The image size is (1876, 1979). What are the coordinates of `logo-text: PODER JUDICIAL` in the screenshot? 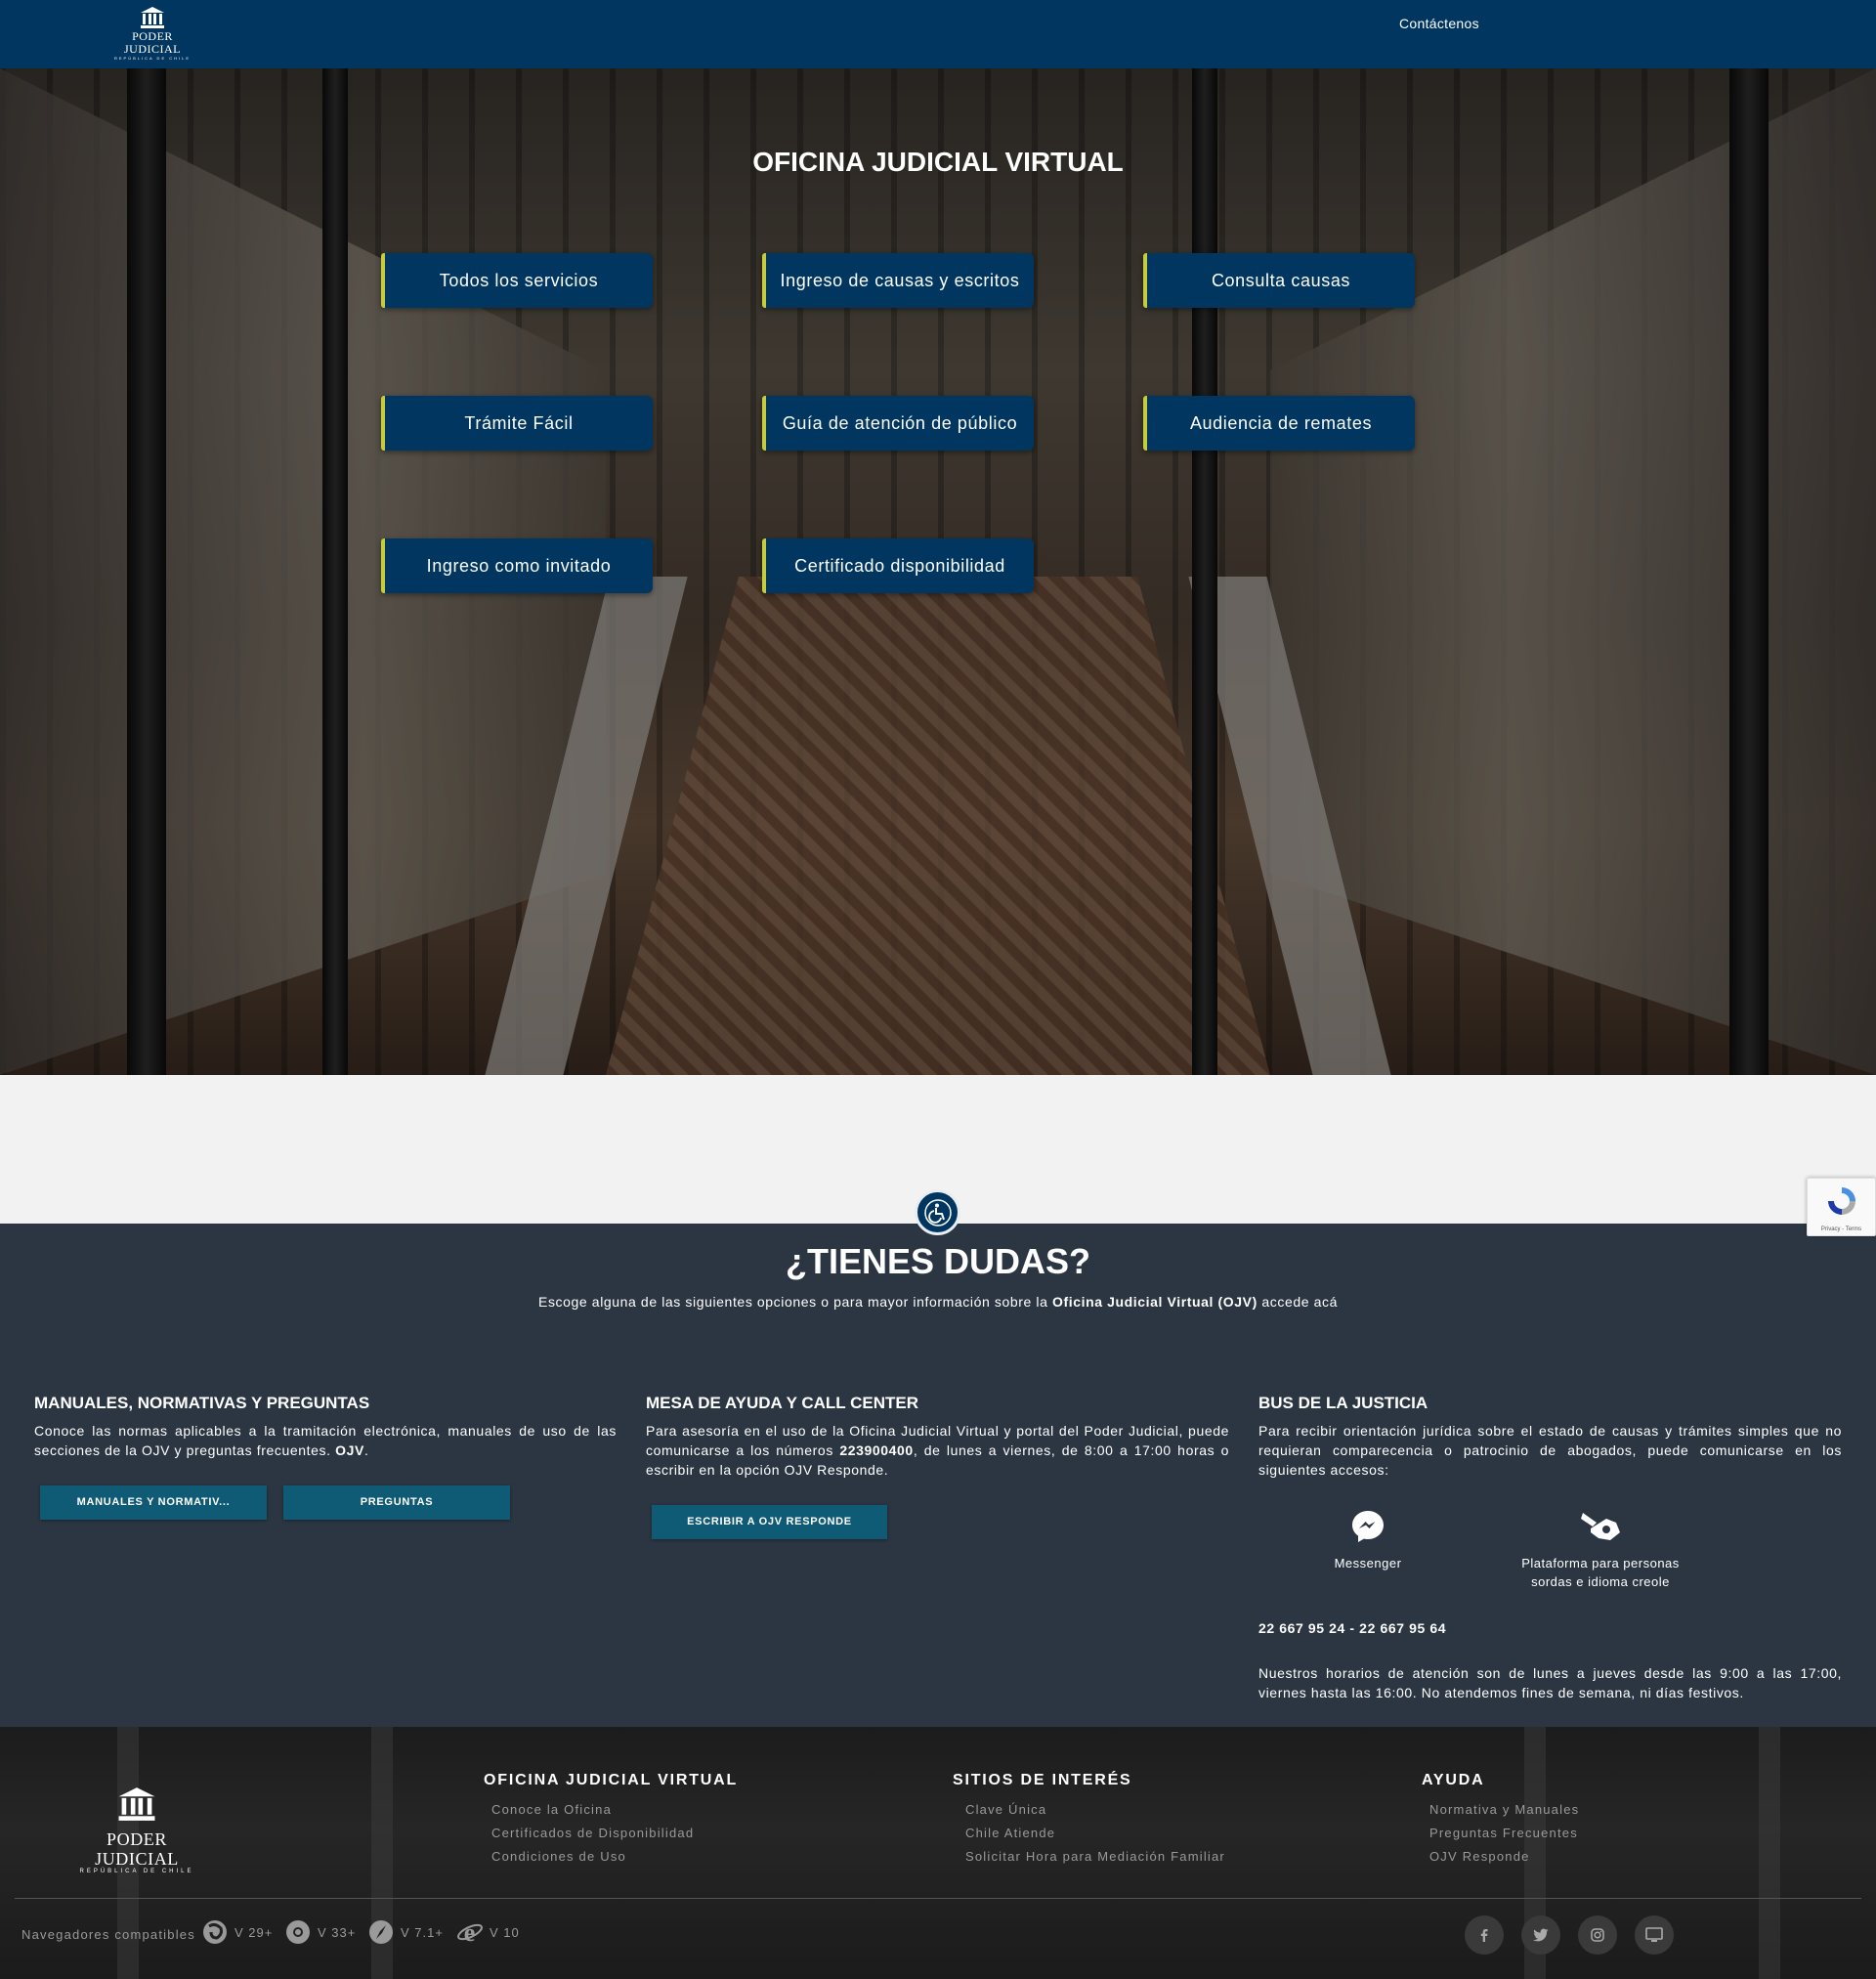 It's located at (152, 42).